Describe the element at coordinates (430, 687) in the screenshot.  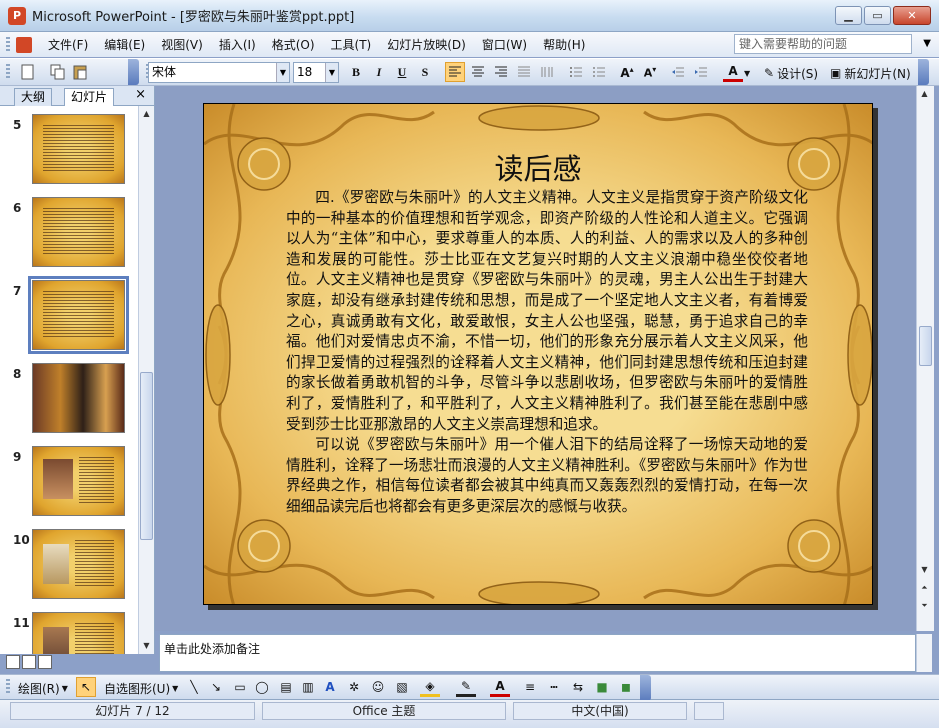
I see `fill-color-button: ◈` at that location.